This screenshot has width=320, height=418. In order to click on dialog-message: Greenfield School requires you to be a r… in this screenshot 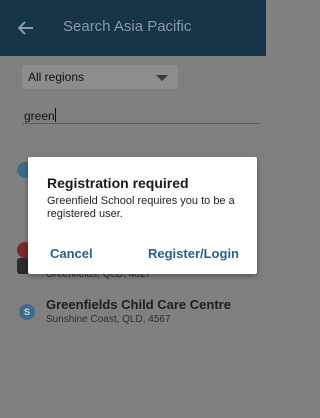, I will do `click(141, 207)`.